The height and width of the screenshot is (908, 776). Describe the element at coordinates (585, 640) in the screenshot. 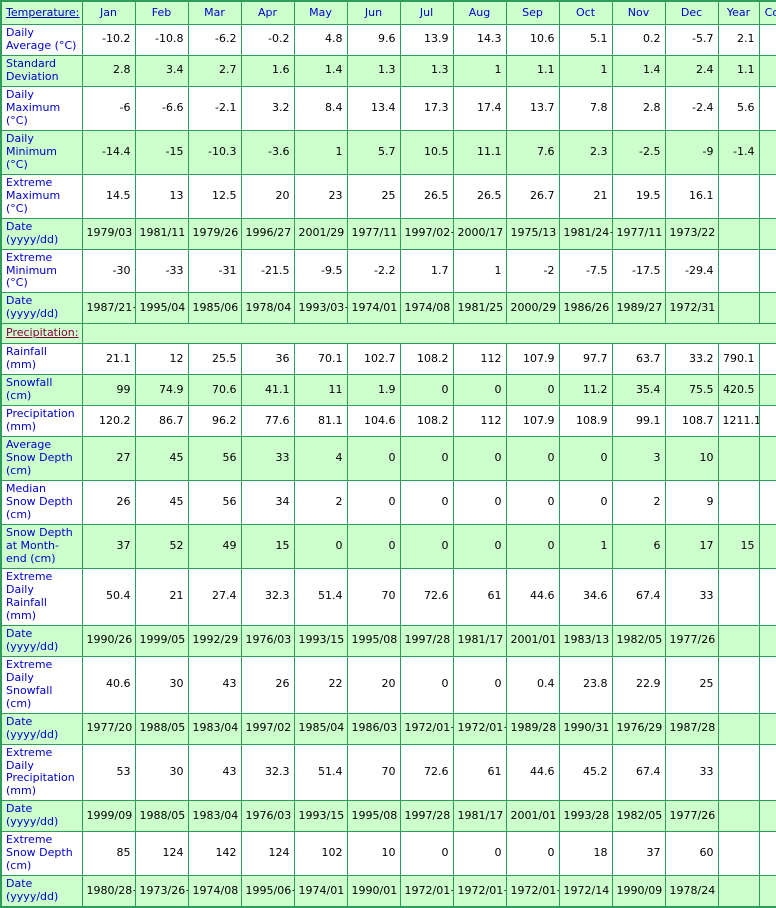

I see `cell-value: 1983/13` at that location.